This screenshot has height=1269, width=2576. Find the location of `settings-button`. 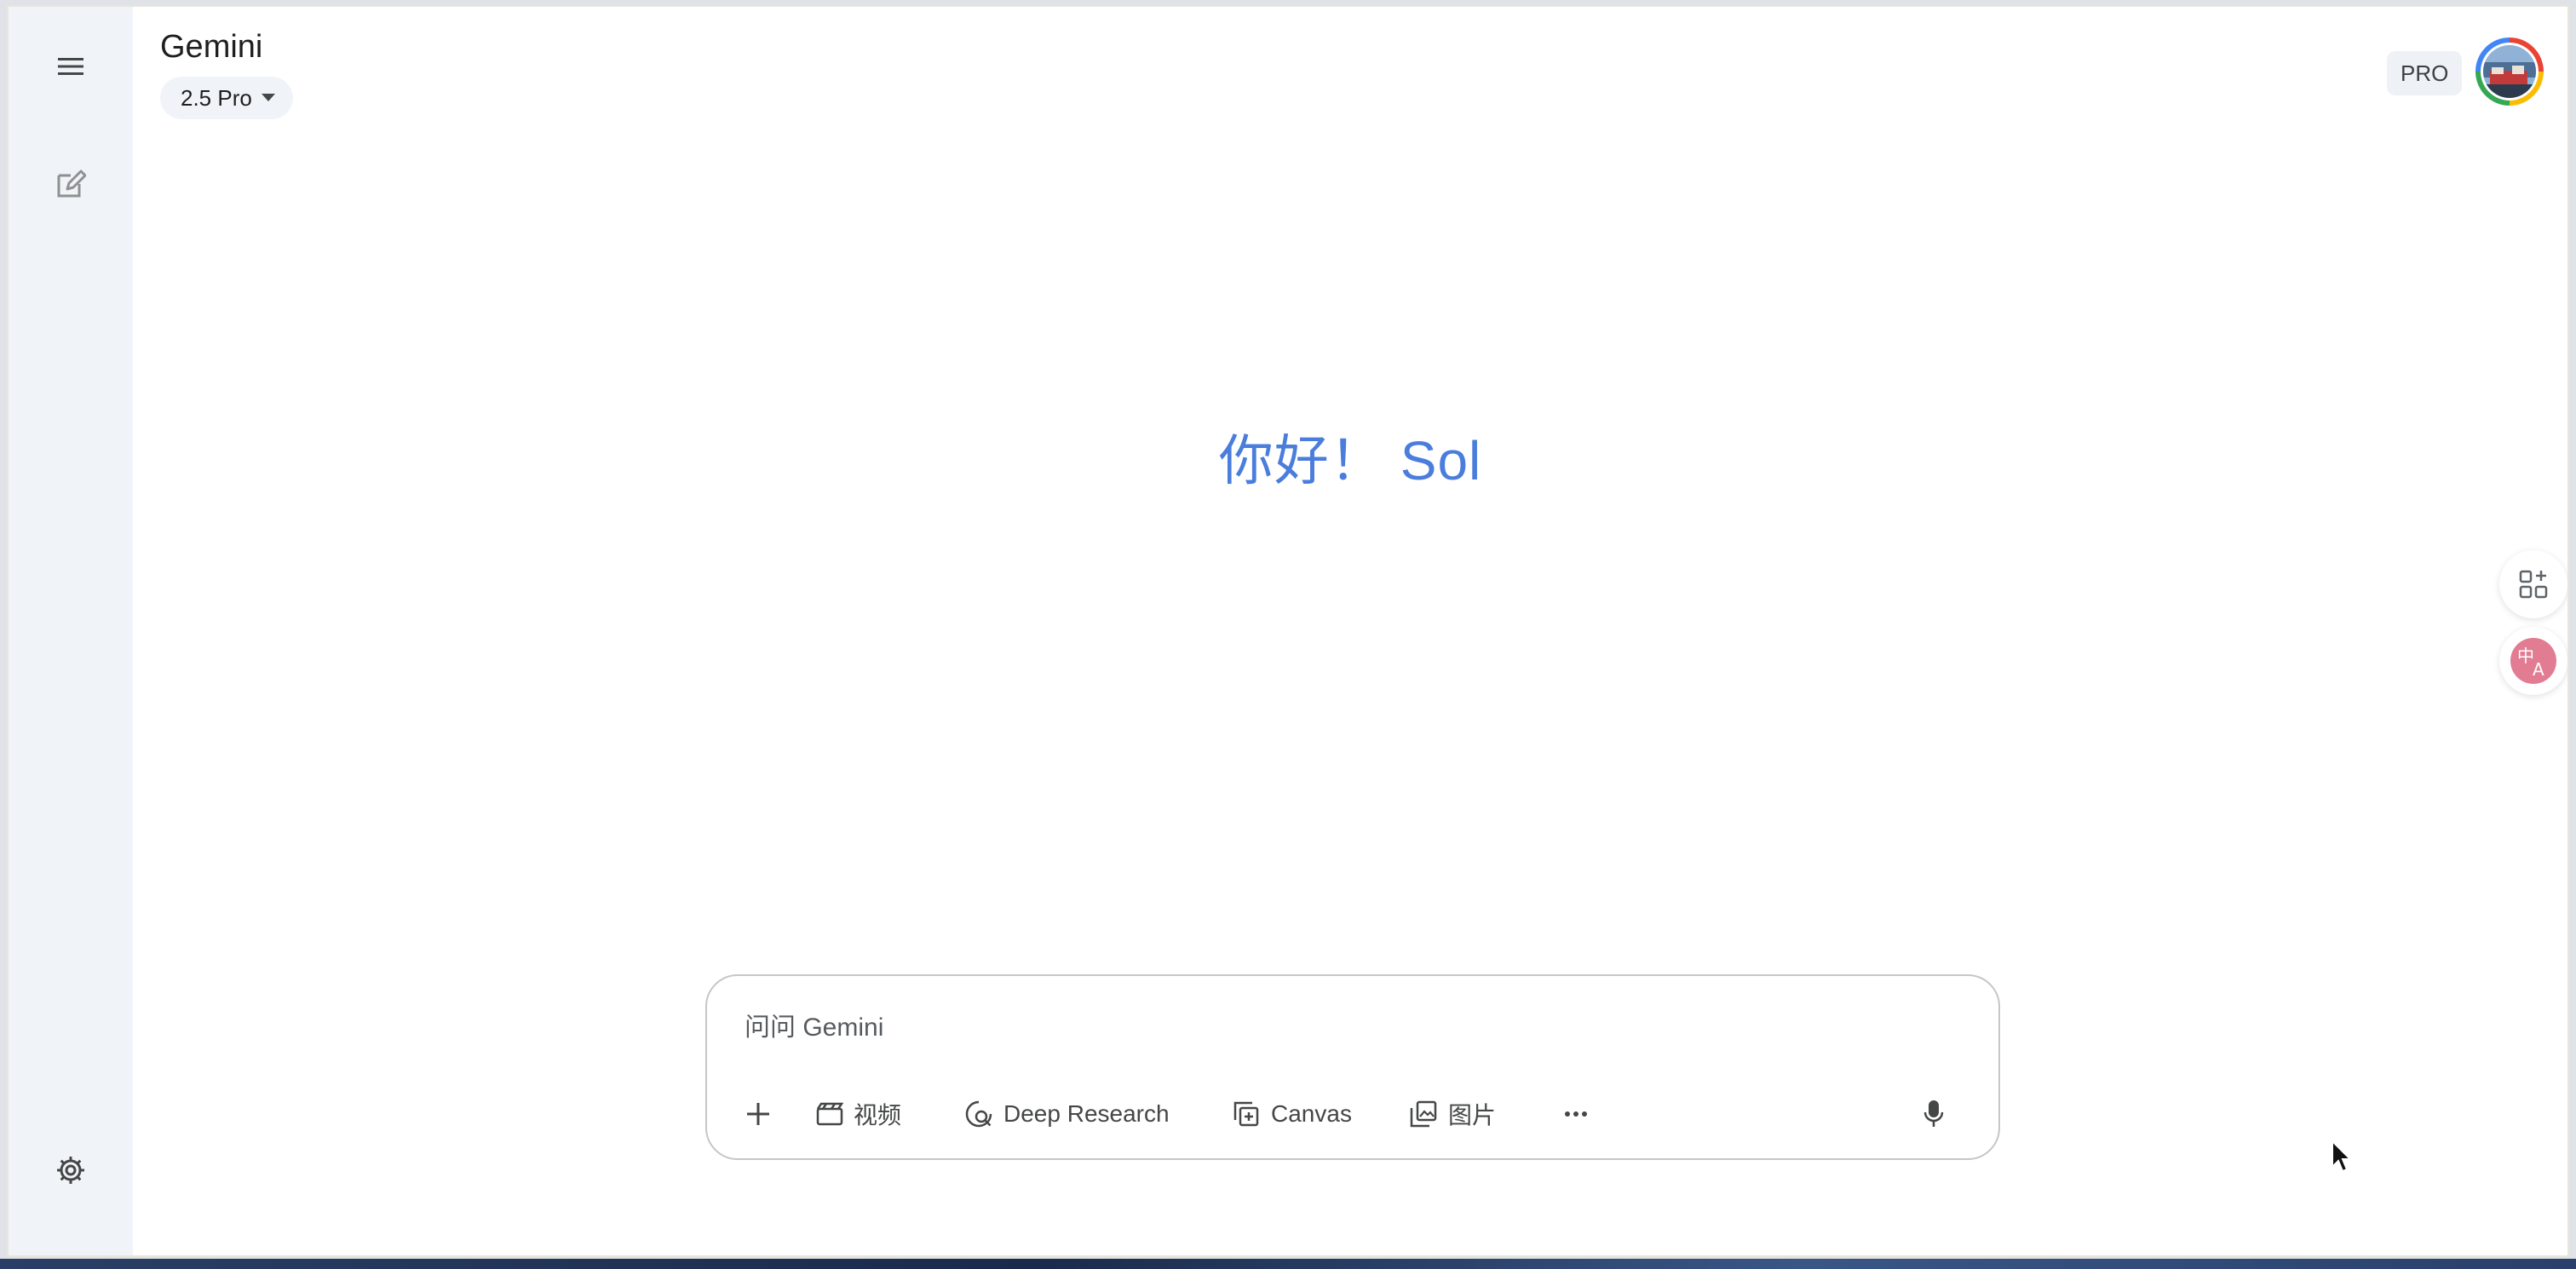

settings-button is located at coordinates (71, 1170).